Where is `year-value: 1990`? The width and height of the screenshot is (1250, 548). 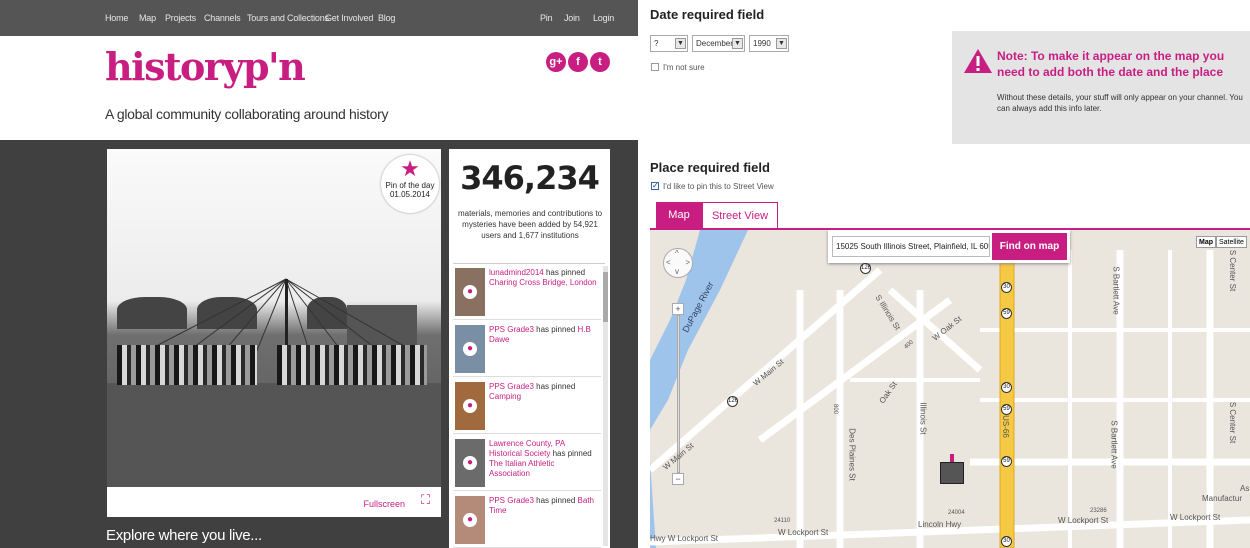 year-value: 1990 is located at coordinates (762, 43).